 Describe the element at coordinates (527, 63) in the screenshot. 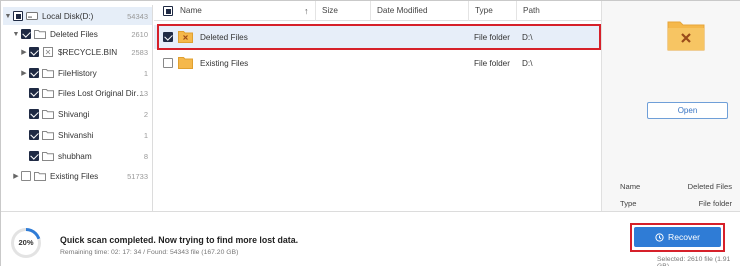

I see `row-path: D:\` at that location.